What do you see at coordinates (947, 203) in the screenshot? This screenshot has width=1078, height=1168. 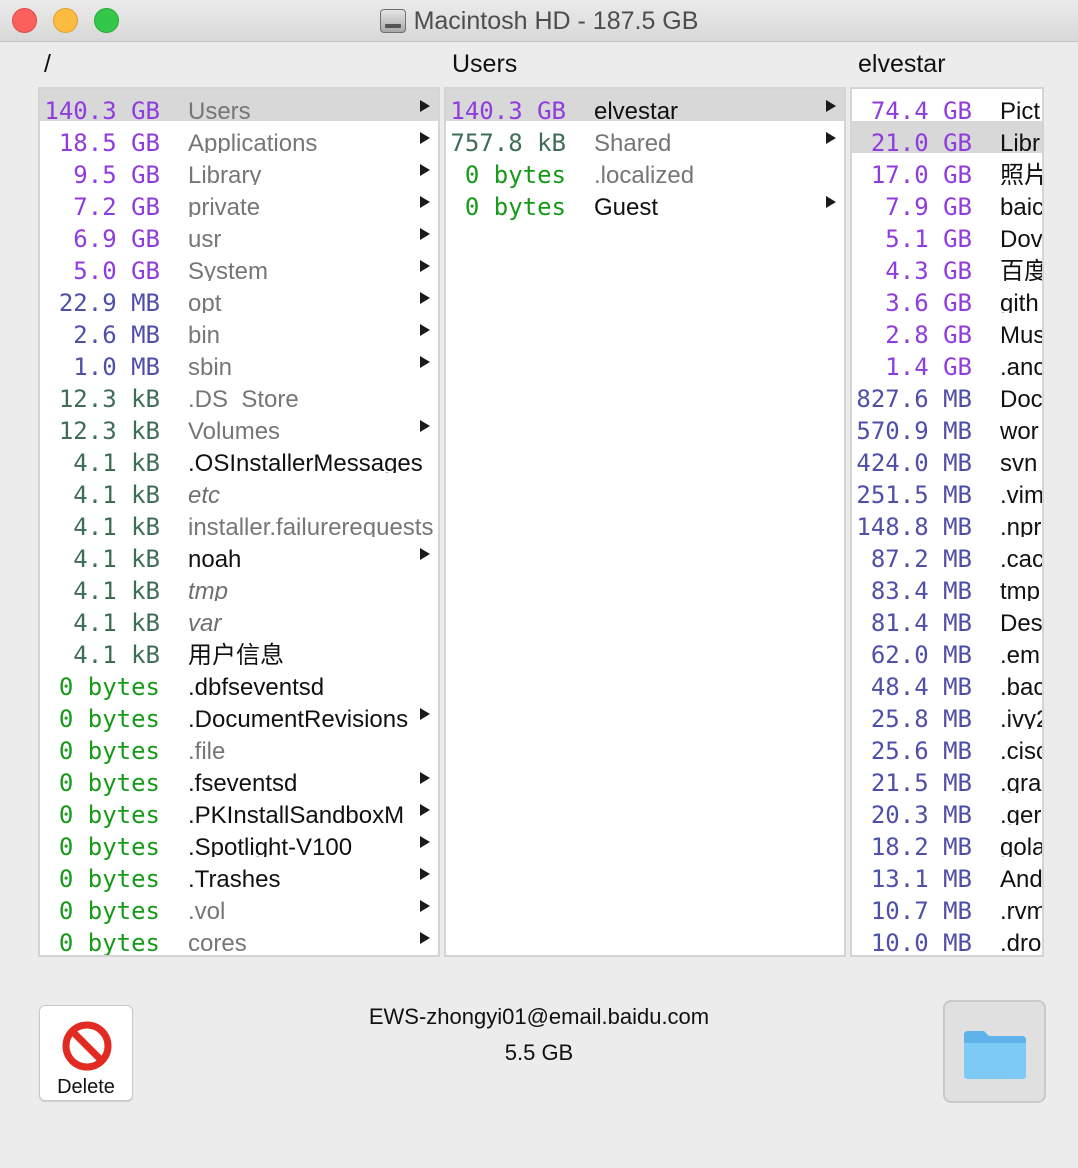 I see `list-item: 7.9 GB baic` at bounding box center [947, 203].